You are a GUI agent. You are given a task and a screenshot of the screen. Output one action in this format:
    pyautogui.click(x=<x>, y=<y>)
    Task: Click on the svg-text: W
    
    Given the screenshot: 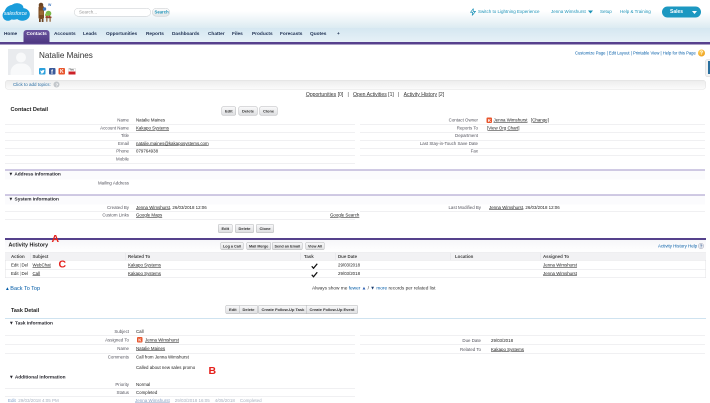 What is the action you would take?
    pyautogui.click(x=50, y=5)
    